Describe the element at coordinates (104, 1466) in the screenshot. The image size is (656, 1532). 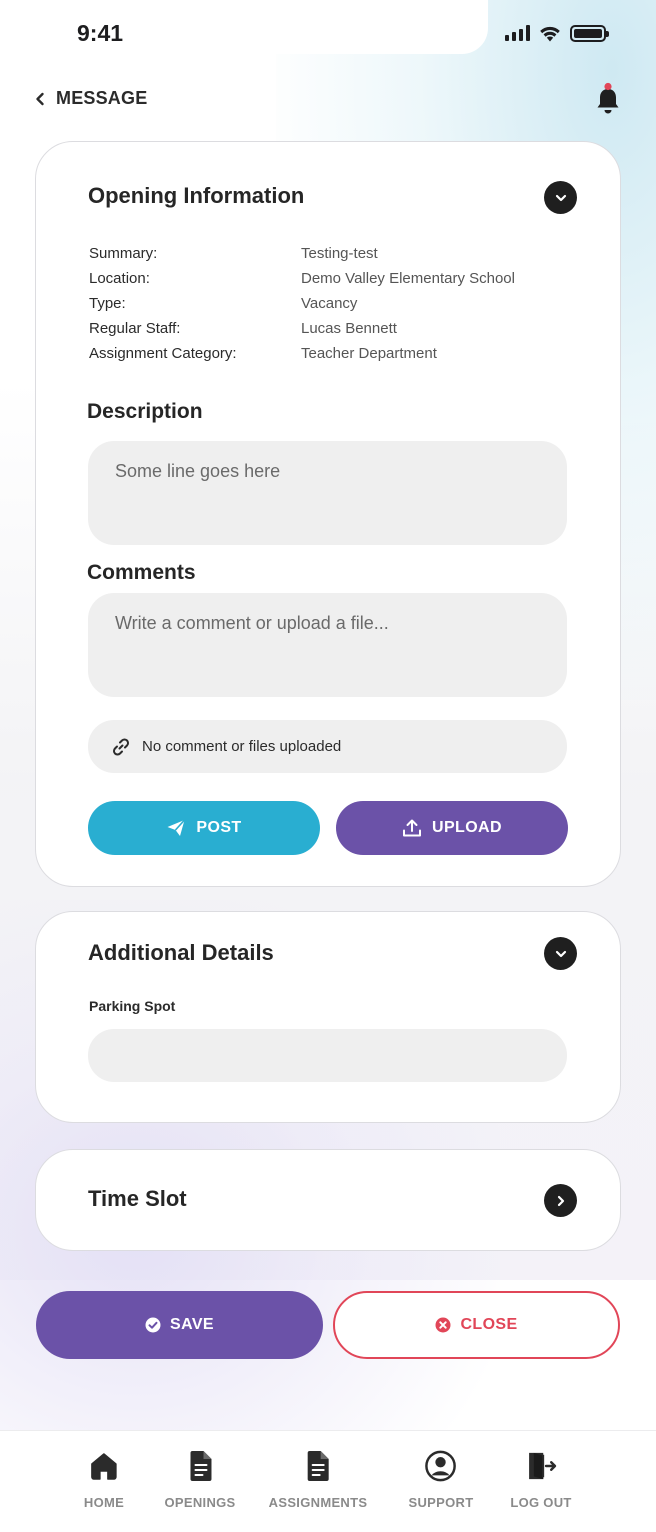
I see `home-icon` at that location.